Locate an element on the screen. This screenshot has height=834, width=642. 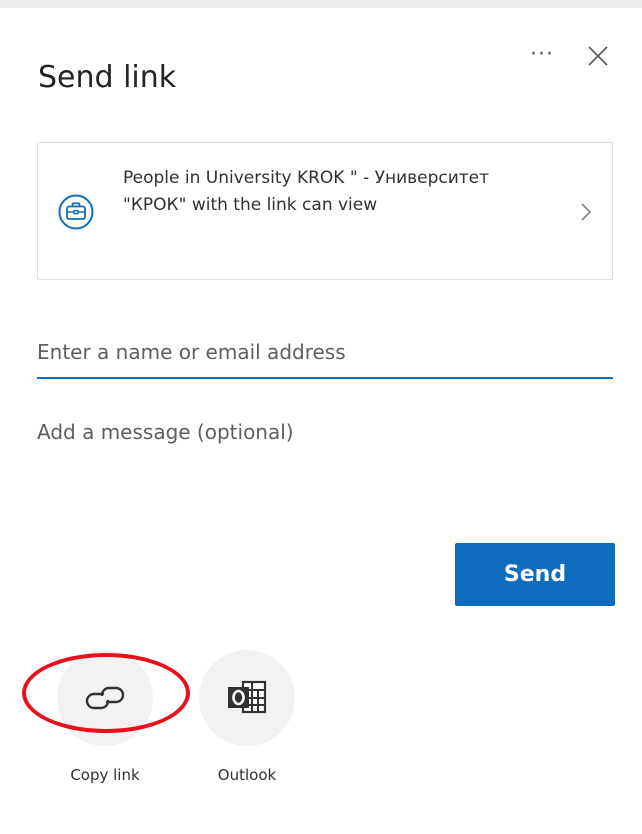
outlook-button is located at coordinates (247, 698).